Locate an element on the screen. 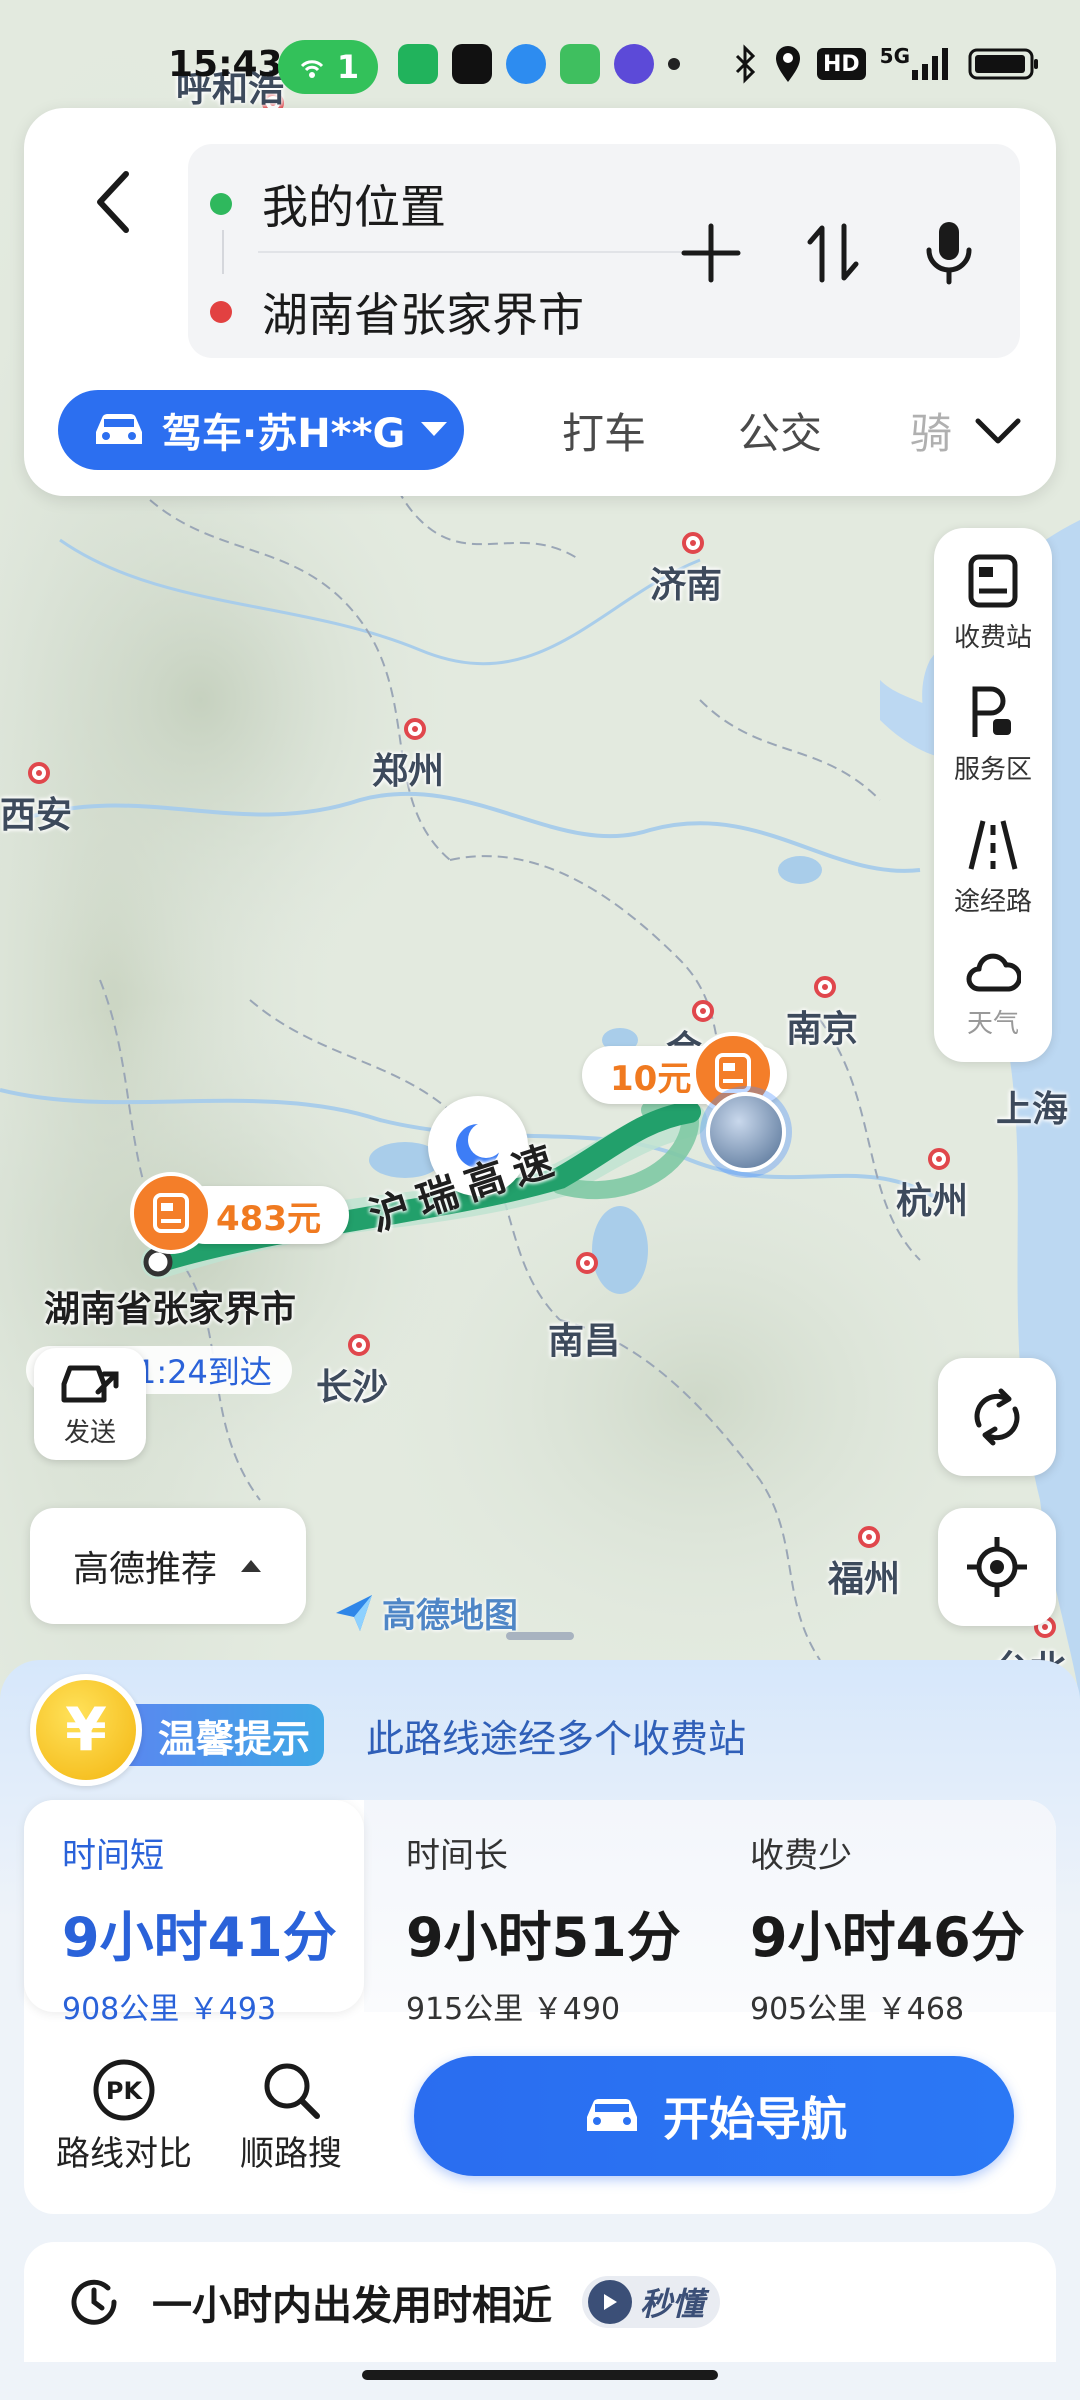  hd-icon: HD is located at coordinates (841, 64).